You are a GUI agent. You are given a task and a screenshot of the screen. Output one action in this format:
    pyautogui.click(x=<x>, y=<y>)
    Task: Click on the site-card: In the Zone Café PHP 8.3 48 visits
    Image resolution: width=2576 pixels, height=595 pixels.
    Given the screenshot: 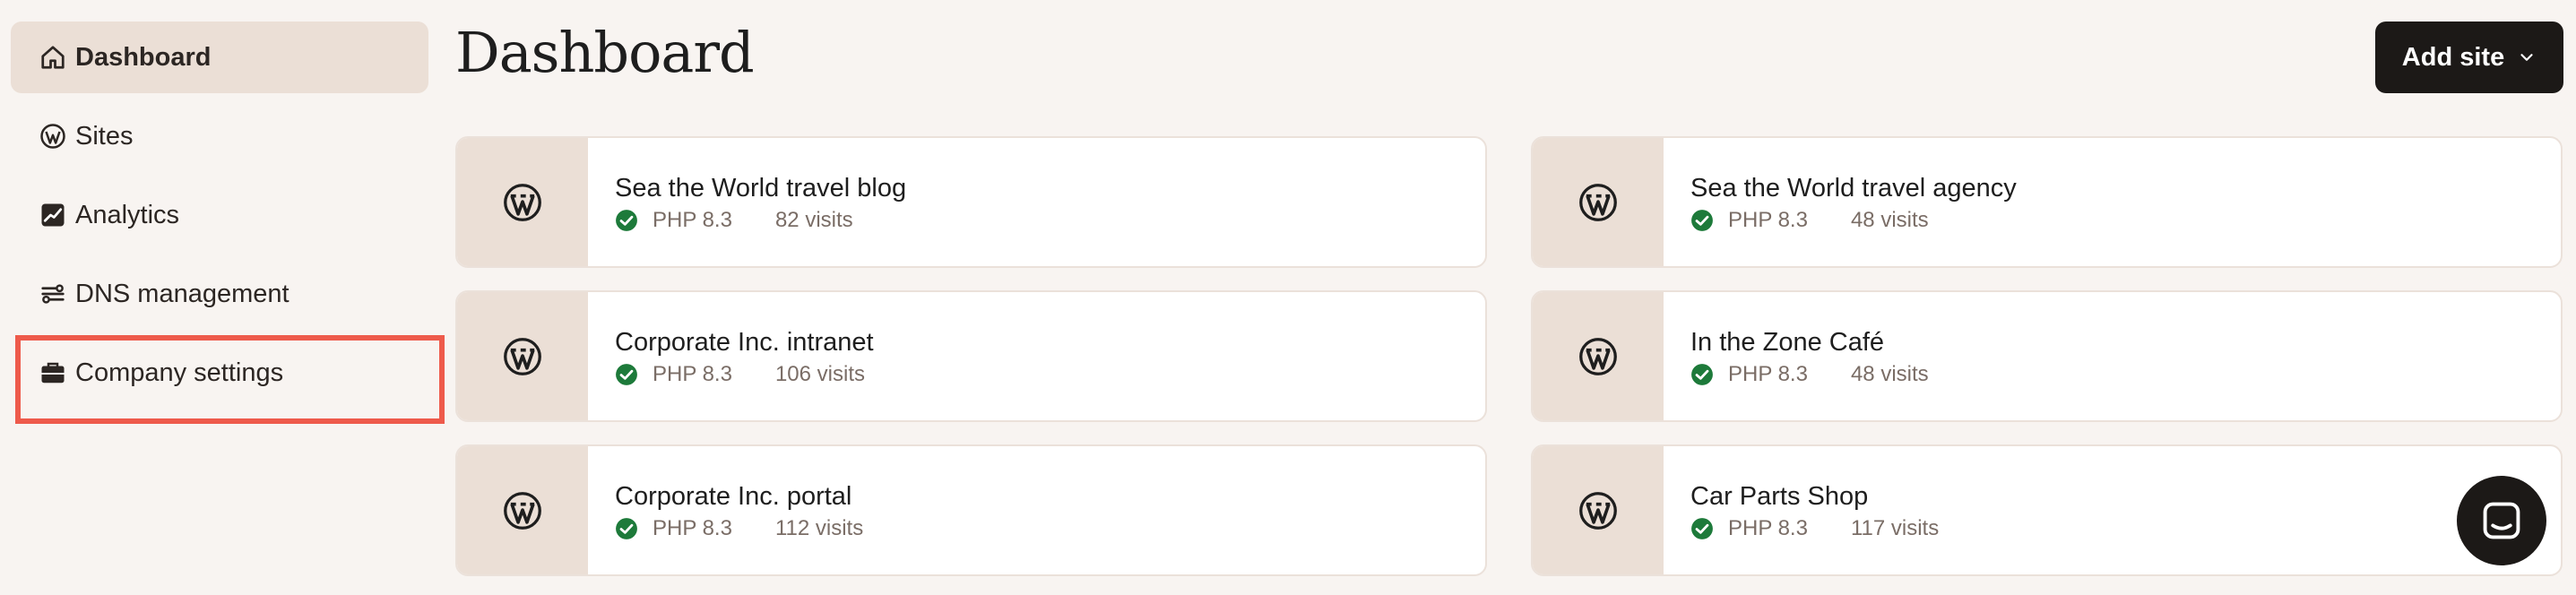 What is the action you would take?
    pyautogui.click(x=2047, y=356)
    